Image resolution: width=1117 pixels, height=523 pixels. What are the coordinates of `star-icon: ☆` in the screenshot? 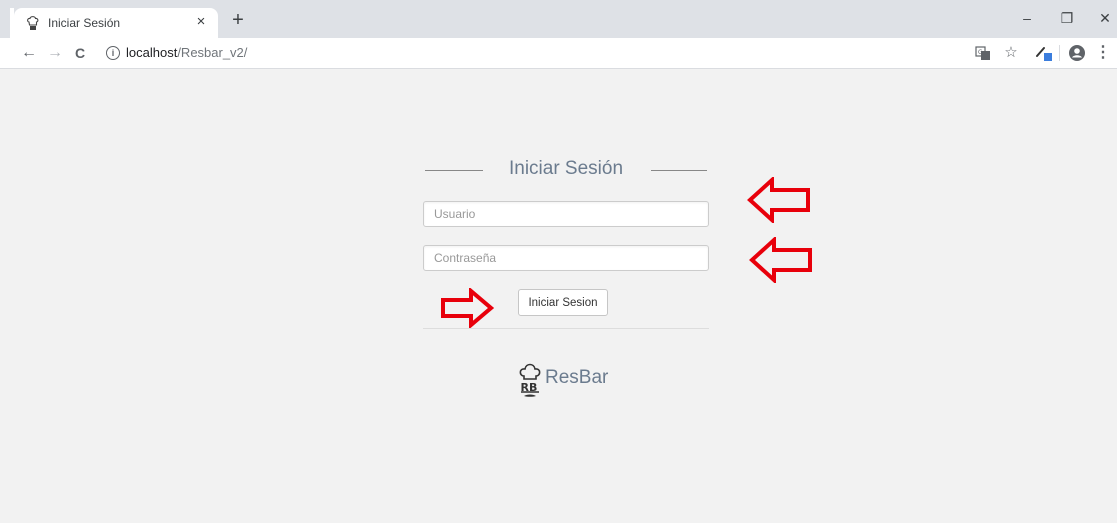 It's located at (1011, 53).